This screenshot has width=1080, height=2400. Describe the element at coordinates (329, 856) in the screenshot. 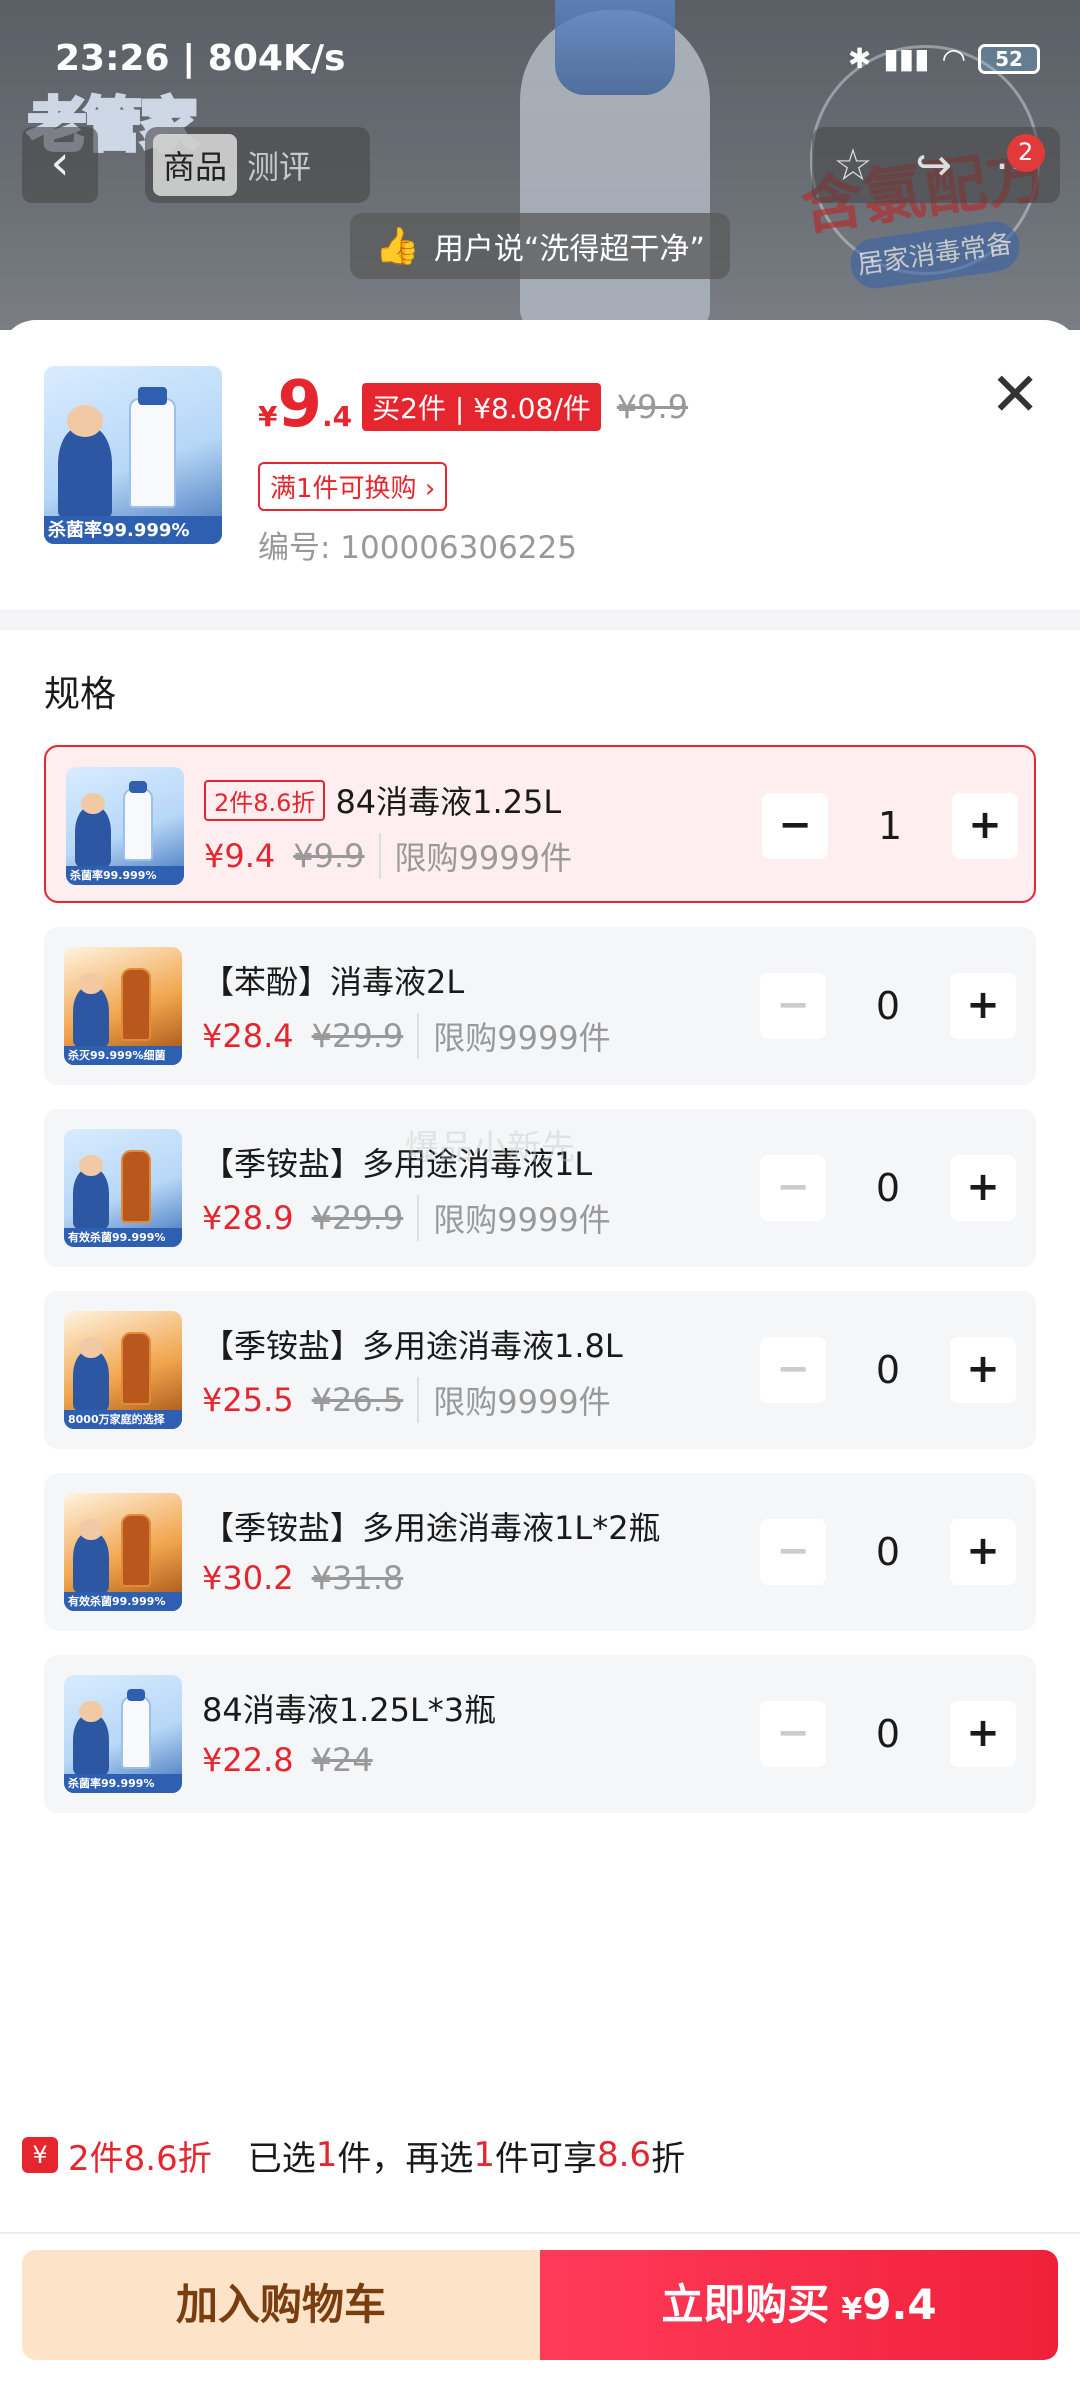

I see `spec-item-original-price: ¥9.9` at that location.